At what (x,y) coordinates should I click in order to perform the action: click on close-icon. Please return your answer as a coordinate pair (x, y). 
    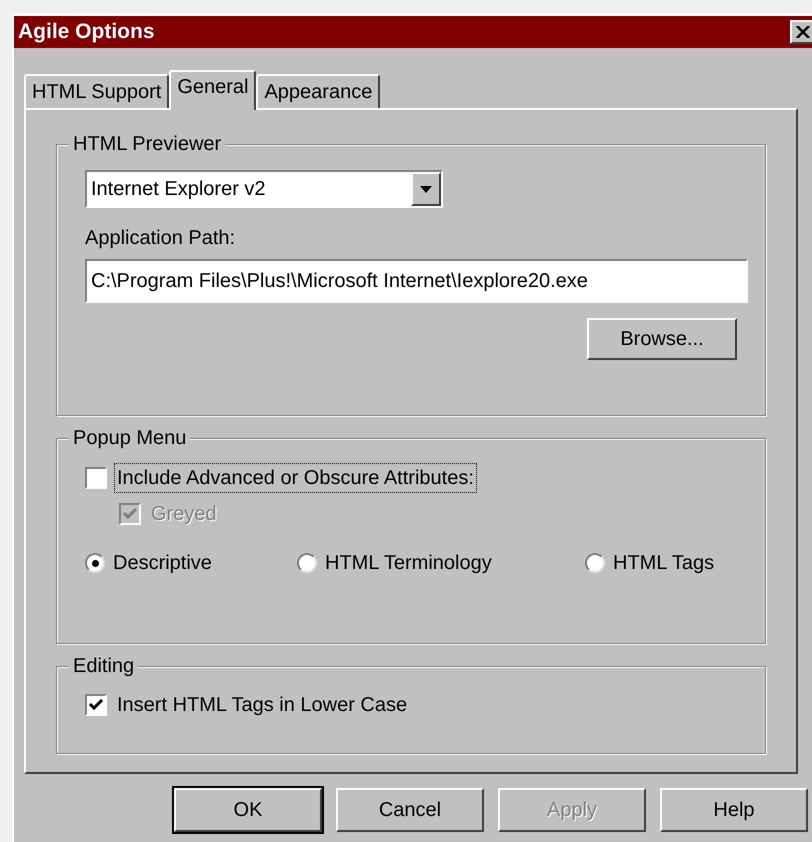
    Looking at the image, I should click on (803, 32).